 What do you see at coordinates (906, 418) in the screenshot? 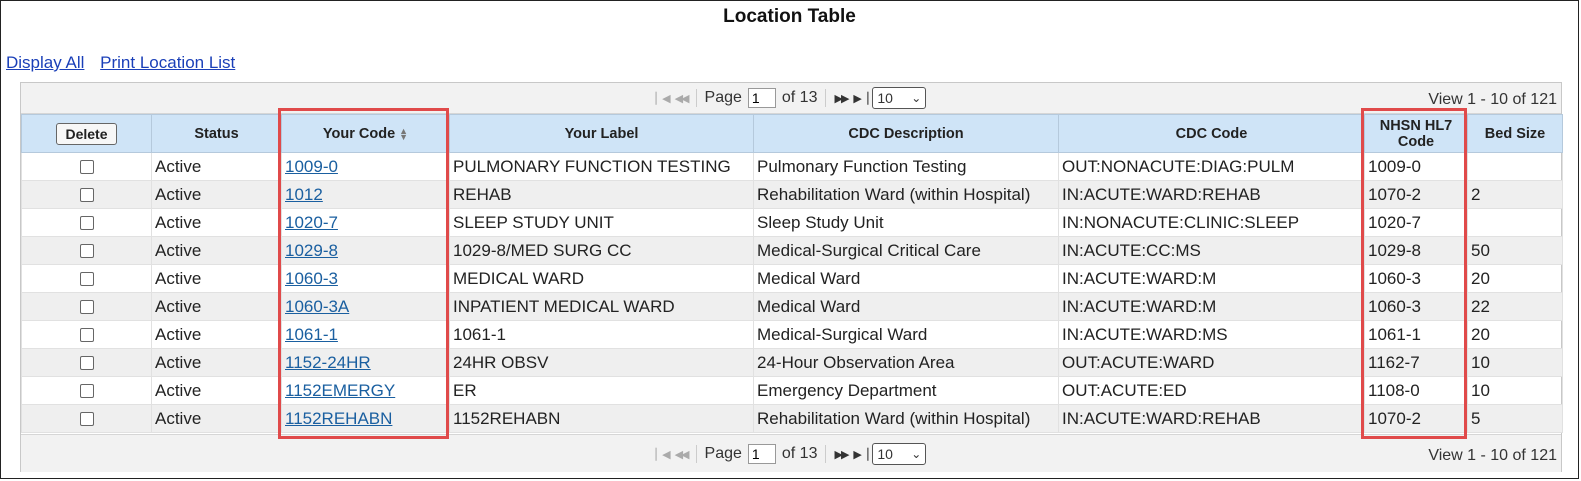
I see `cdc-description-cell: Rehabilitation Ward (within Hospital)` at bounding box center [906, 418].